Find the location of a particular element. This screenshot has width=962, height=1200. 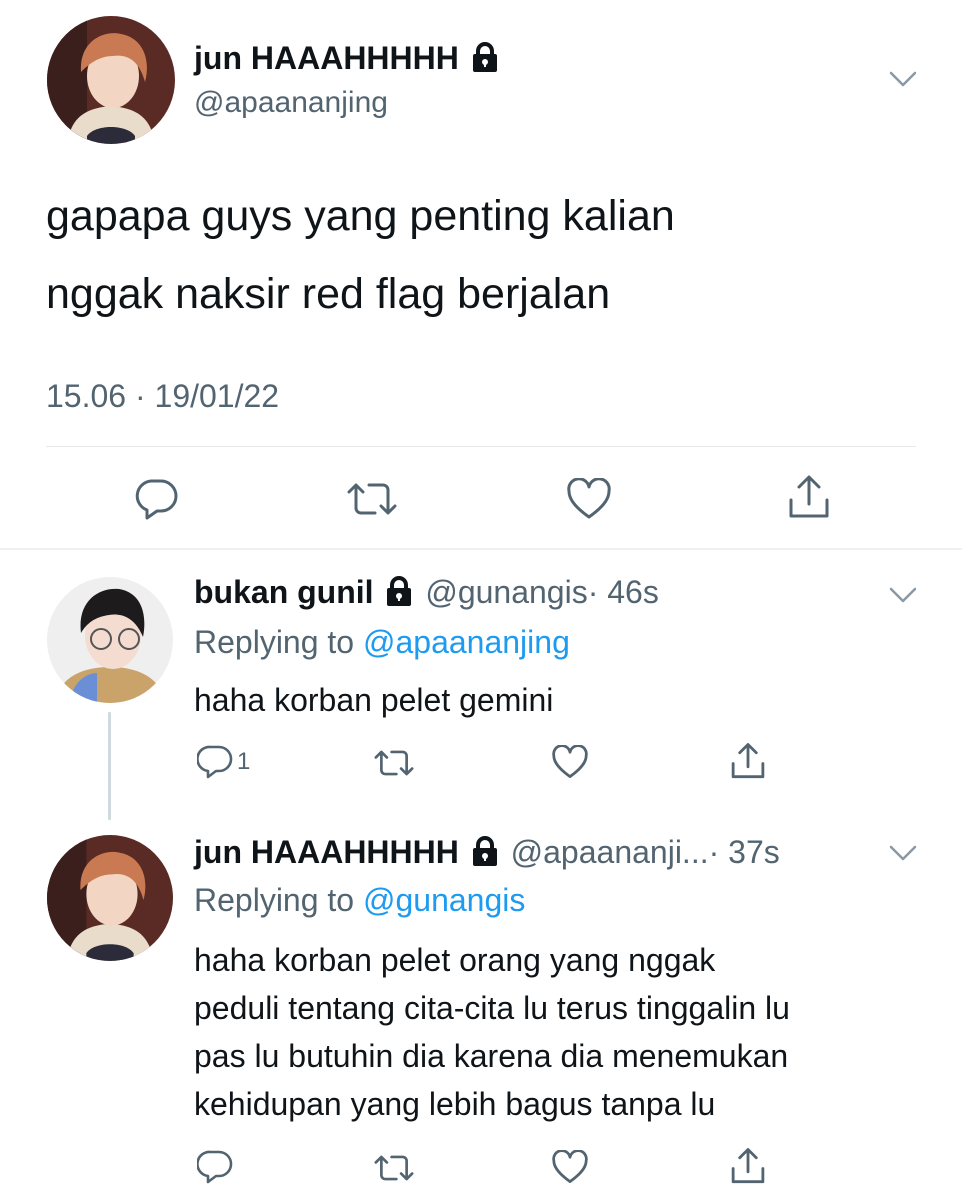

timestamp: 15.06 · 19/01/22 is located at coordinates (162, 396).